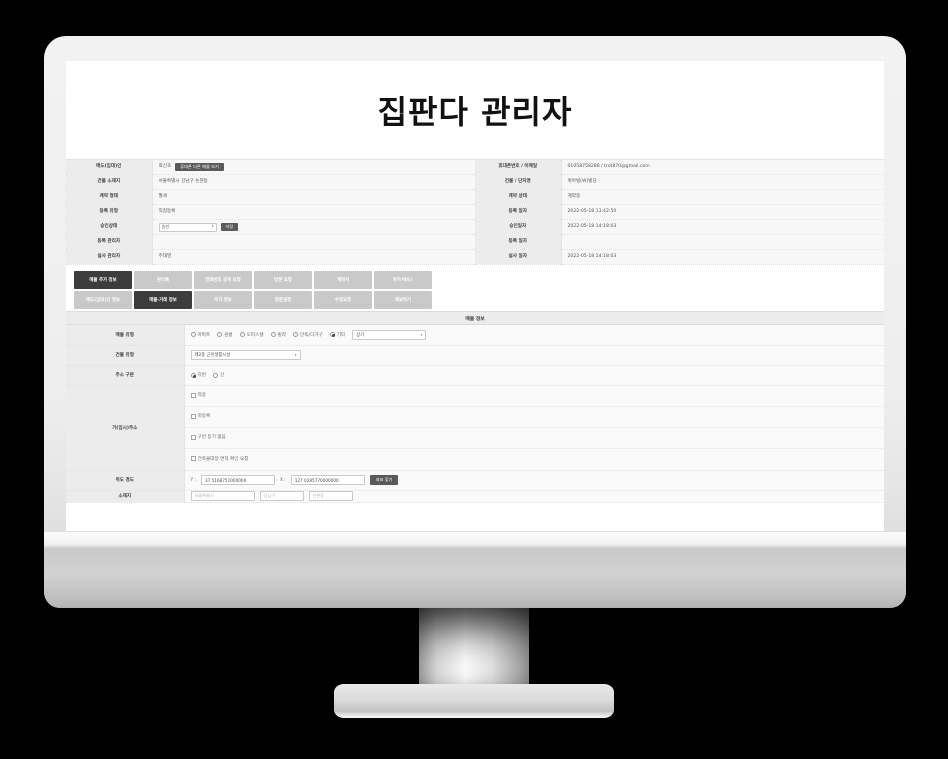 The width and height of the screenshot is (948, 759). Describe the element at coordinates (330, 496) in the screenshot. I see `address-dong-input: 논현동` at that location.